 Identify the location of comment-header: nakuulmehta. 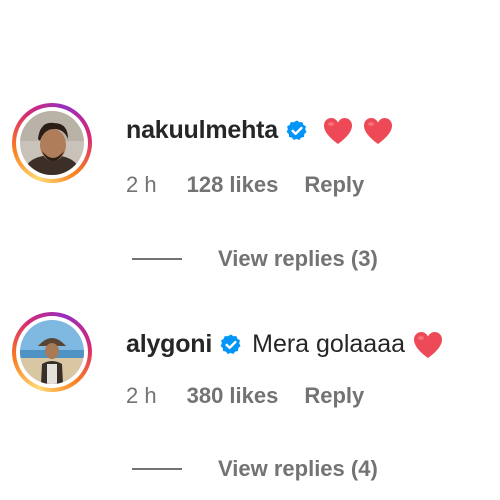
(259, 130).